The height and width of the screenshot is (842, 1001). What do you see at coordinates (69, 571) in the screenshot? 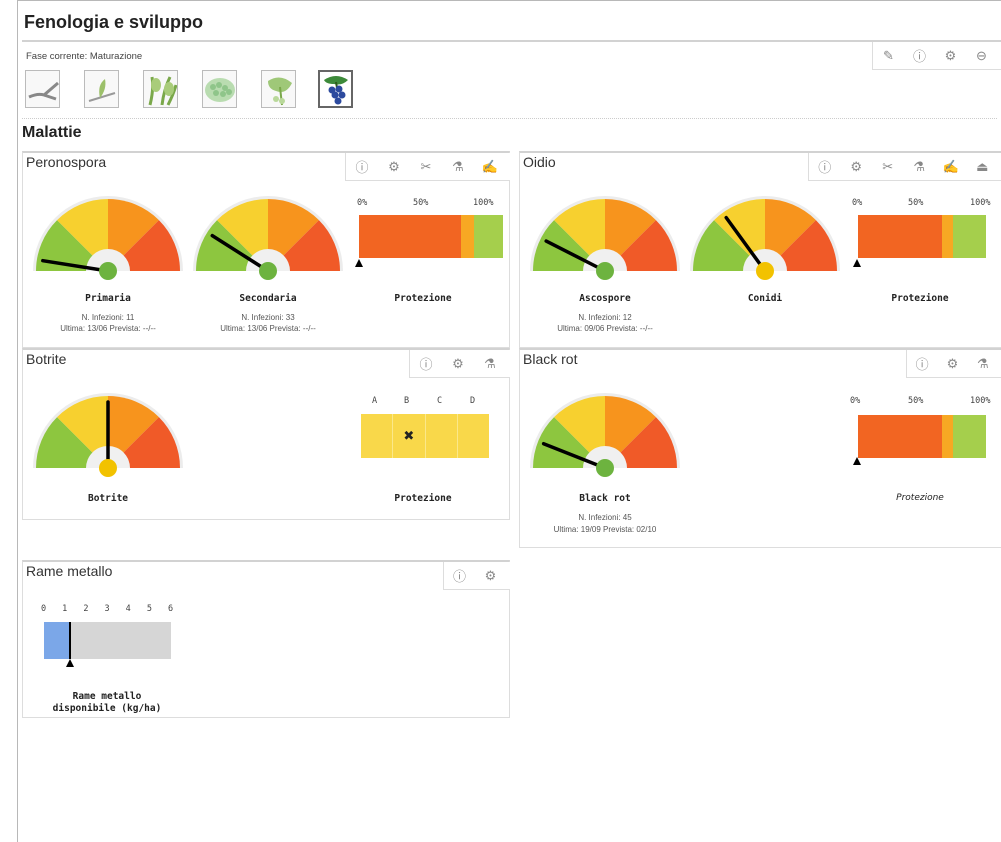
I see `panel-title: Rame metallo` at bounding box center [69, 571].